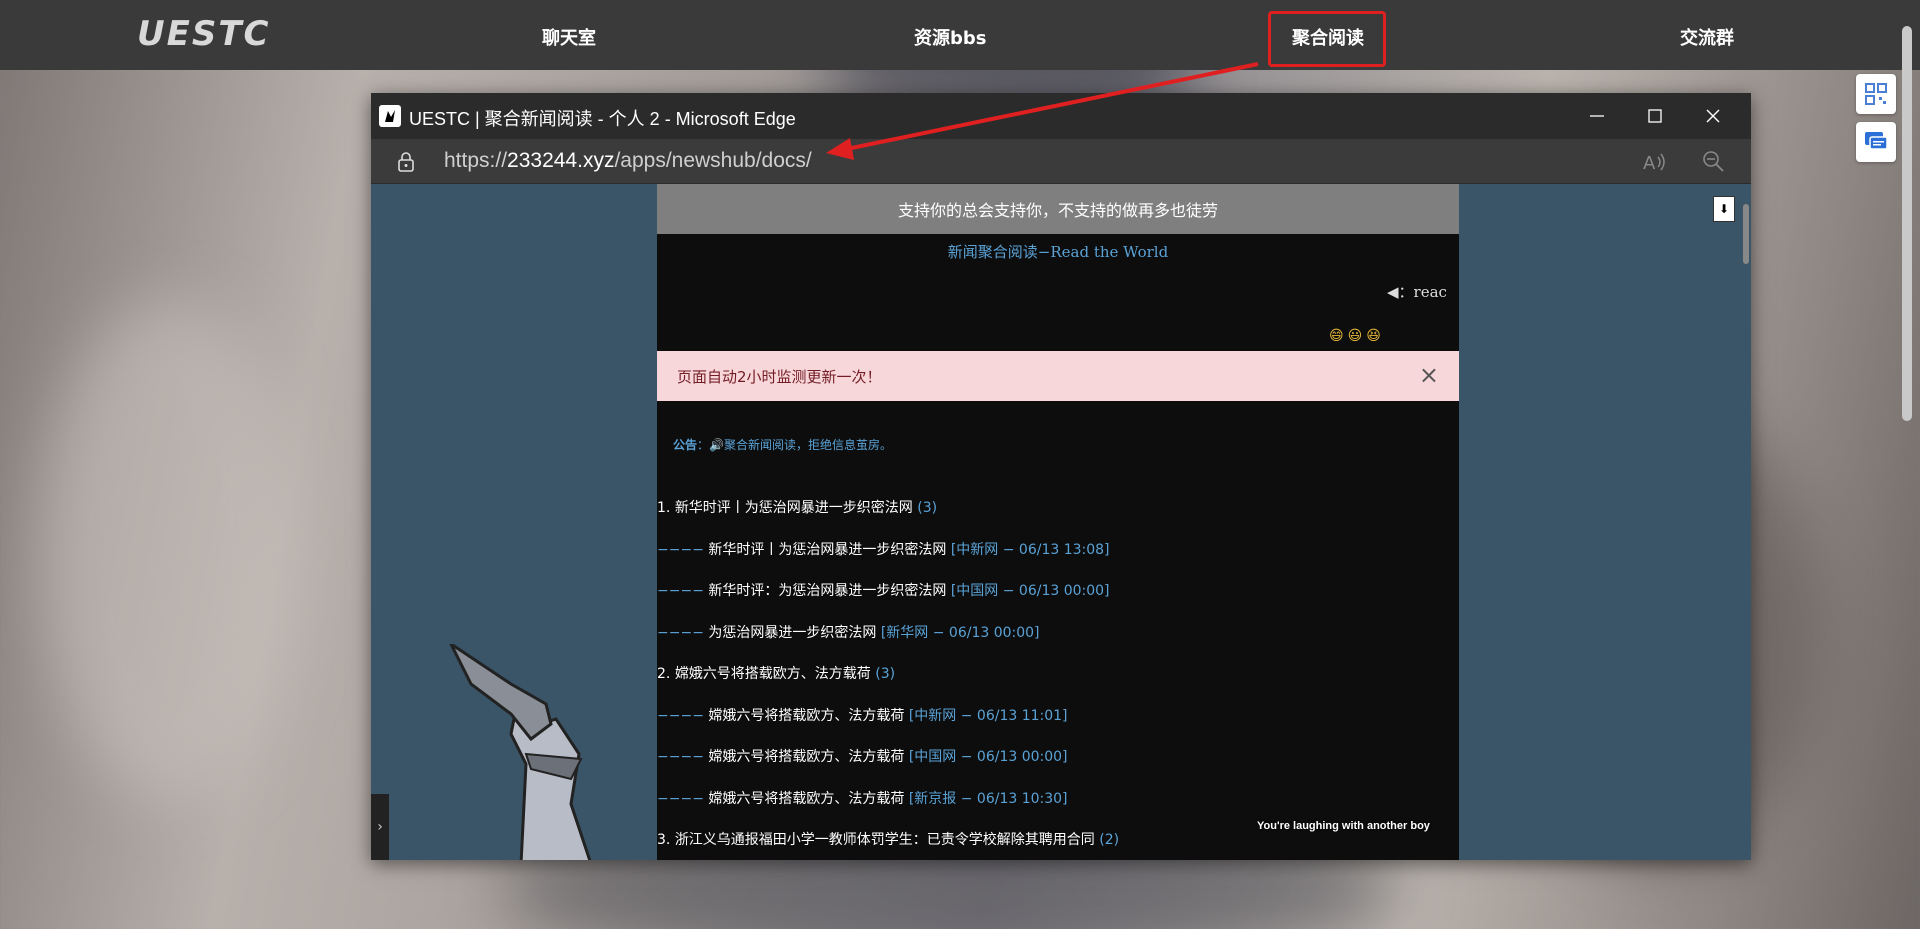  I want to click on address-bar: https://233244.xyz/apps/newshub/docs/ A, so click(1061, 161).